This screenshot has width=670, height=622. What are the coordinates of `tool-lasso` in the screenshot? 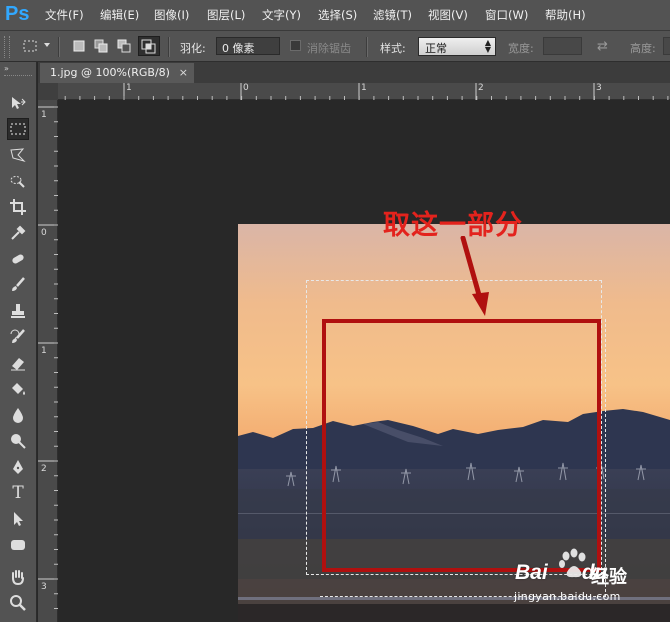 It's located at (18, 155).